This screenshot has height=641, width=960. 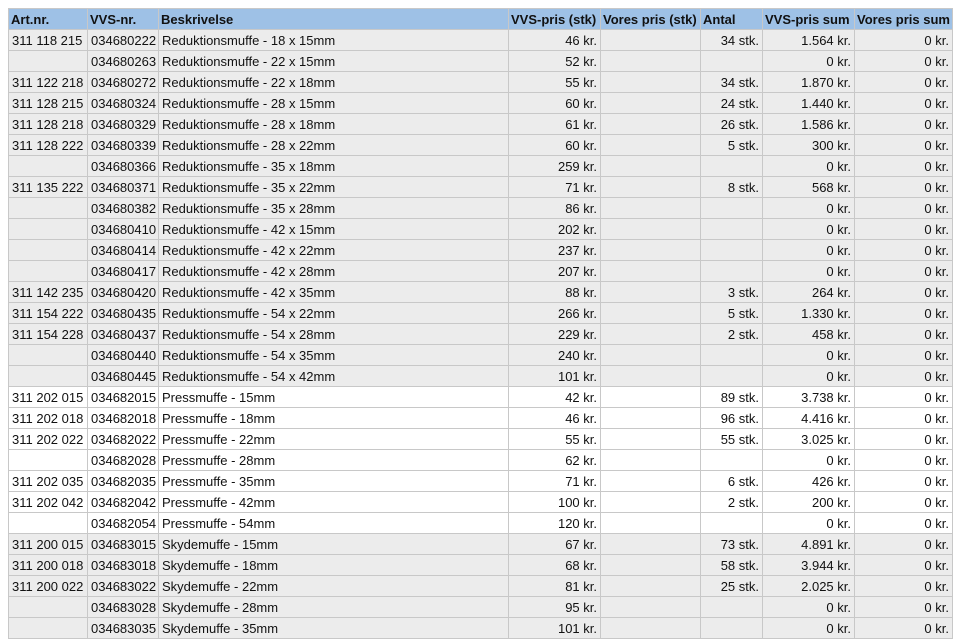 I want to click on cell-art-nr: 311 128 215, so click(x=48, y=103).